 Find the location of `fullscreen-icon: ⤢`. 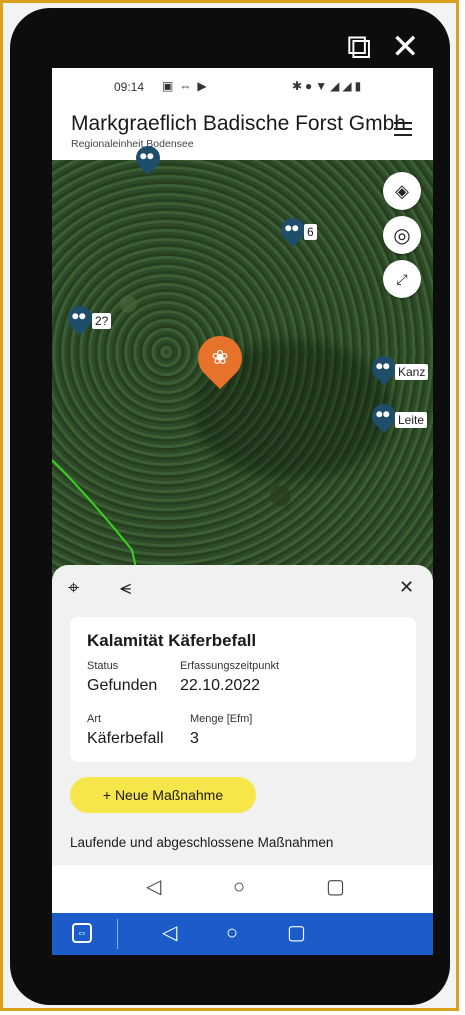

fullscreen-icon: ⤢ is located at coordinates (402, 278).